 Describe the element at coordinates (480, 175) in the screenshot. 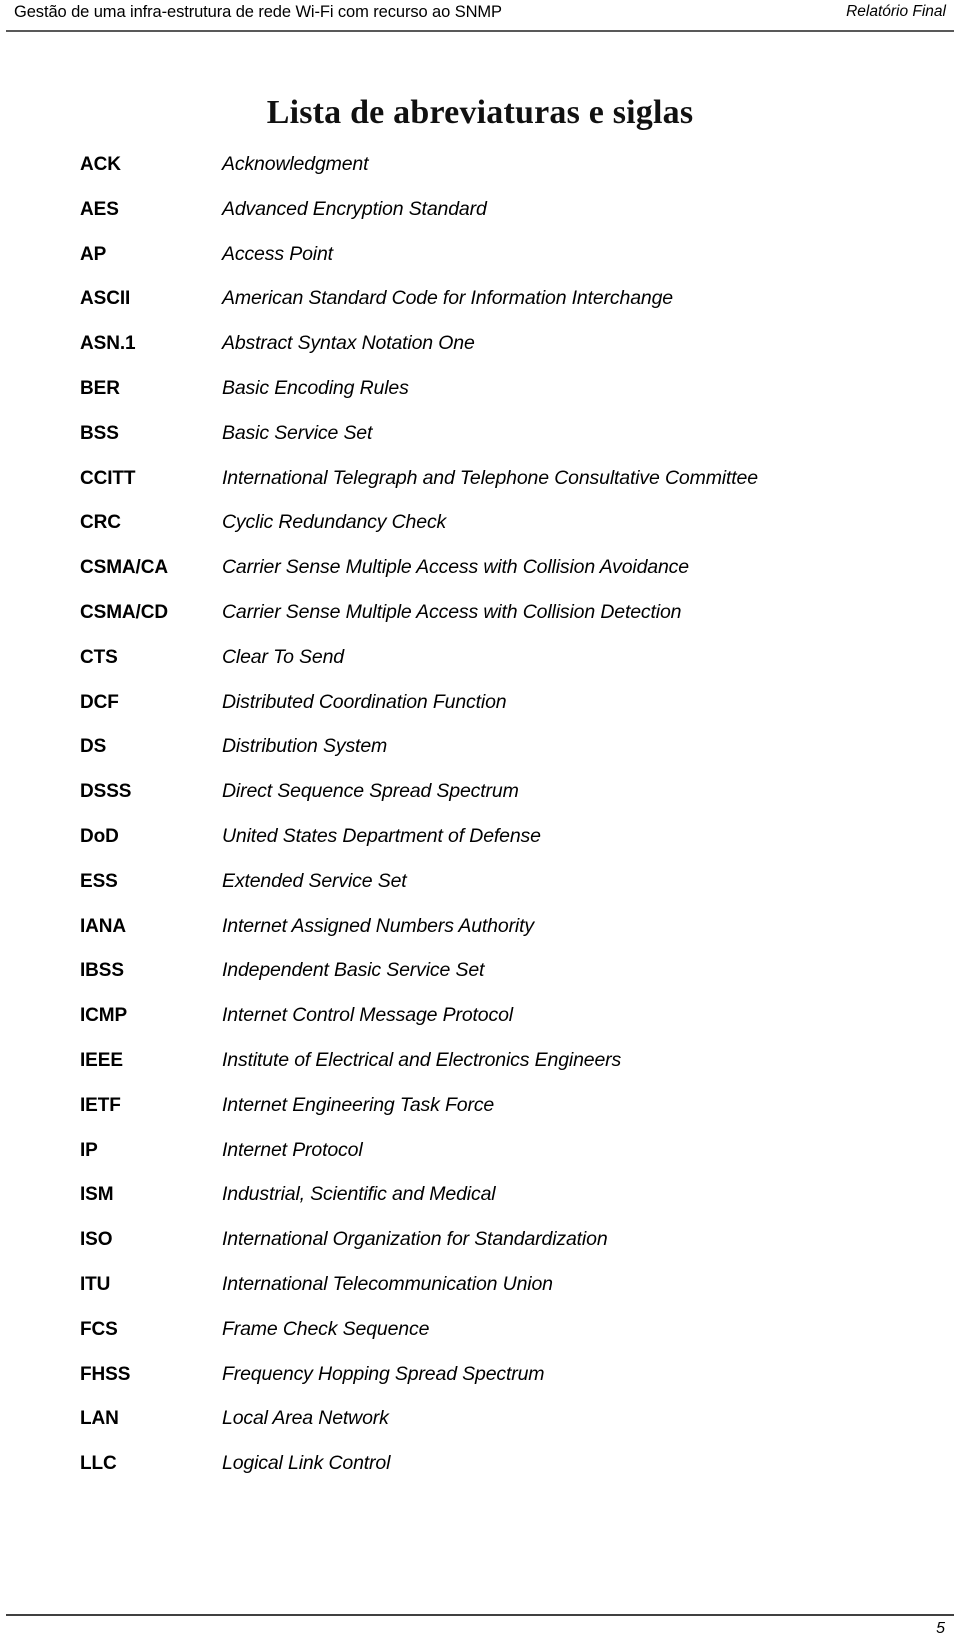

I see `abbreviation-row: ACK Acknowledgment` at that location.